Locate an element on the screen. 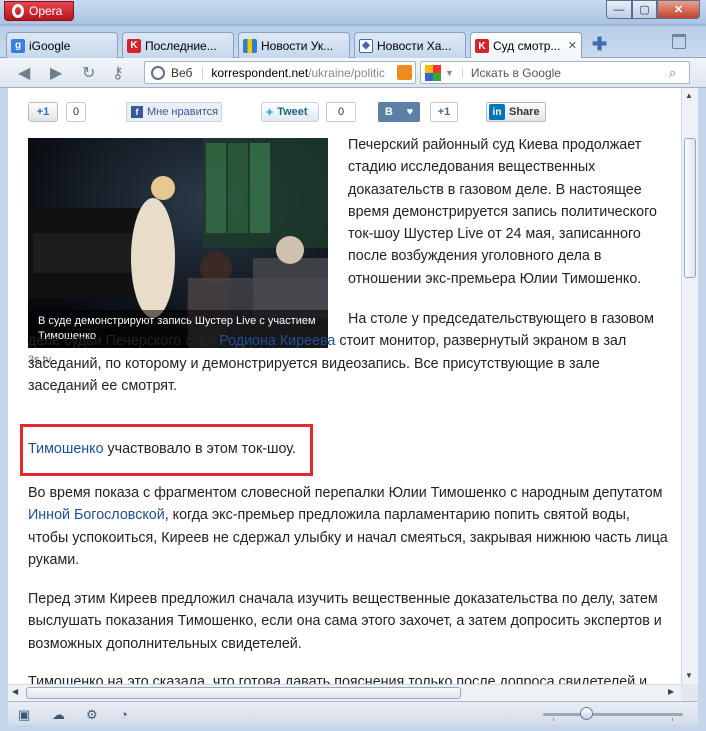 Image resolution: width=706 pixels, height=731 pixels. tab-igoogle: g iGoogle is located at coordinates (62, 45).